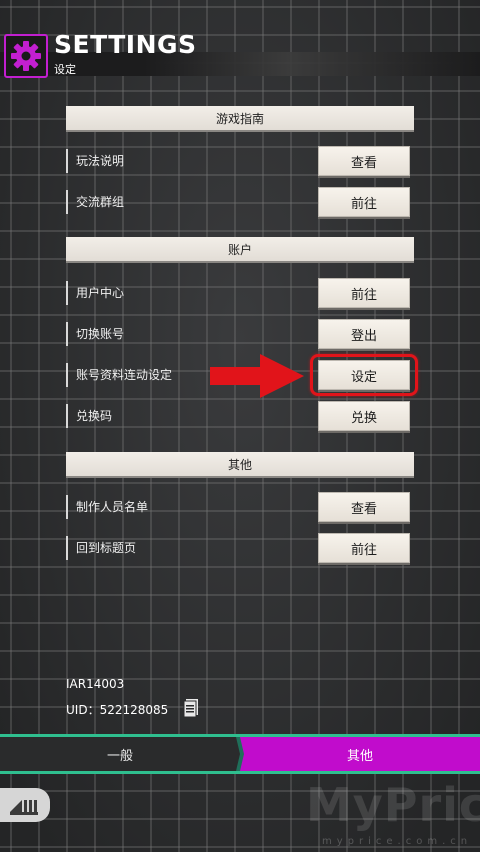 The image size is (480, 852). What do you see at coordinates (364, 507) in the screenshot?
I see `view-credits-button: 查看` at bounding box center [364, 507].